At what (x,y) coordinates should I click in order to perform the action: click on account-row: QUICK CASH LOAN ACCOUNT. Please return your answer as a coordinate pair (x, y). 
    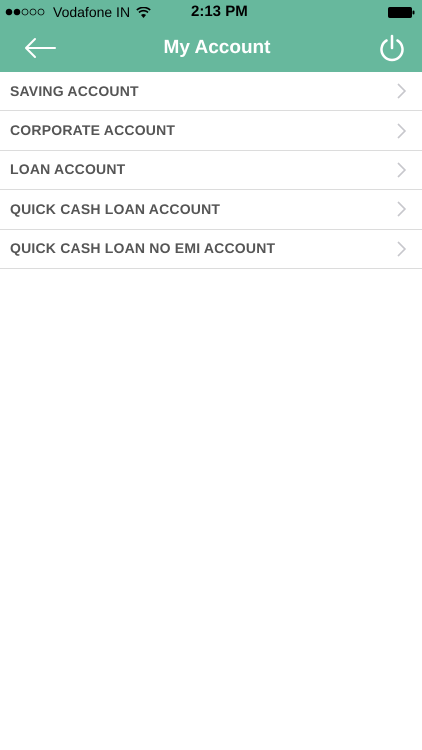
    Looking at the image, I should click on (211, 210).